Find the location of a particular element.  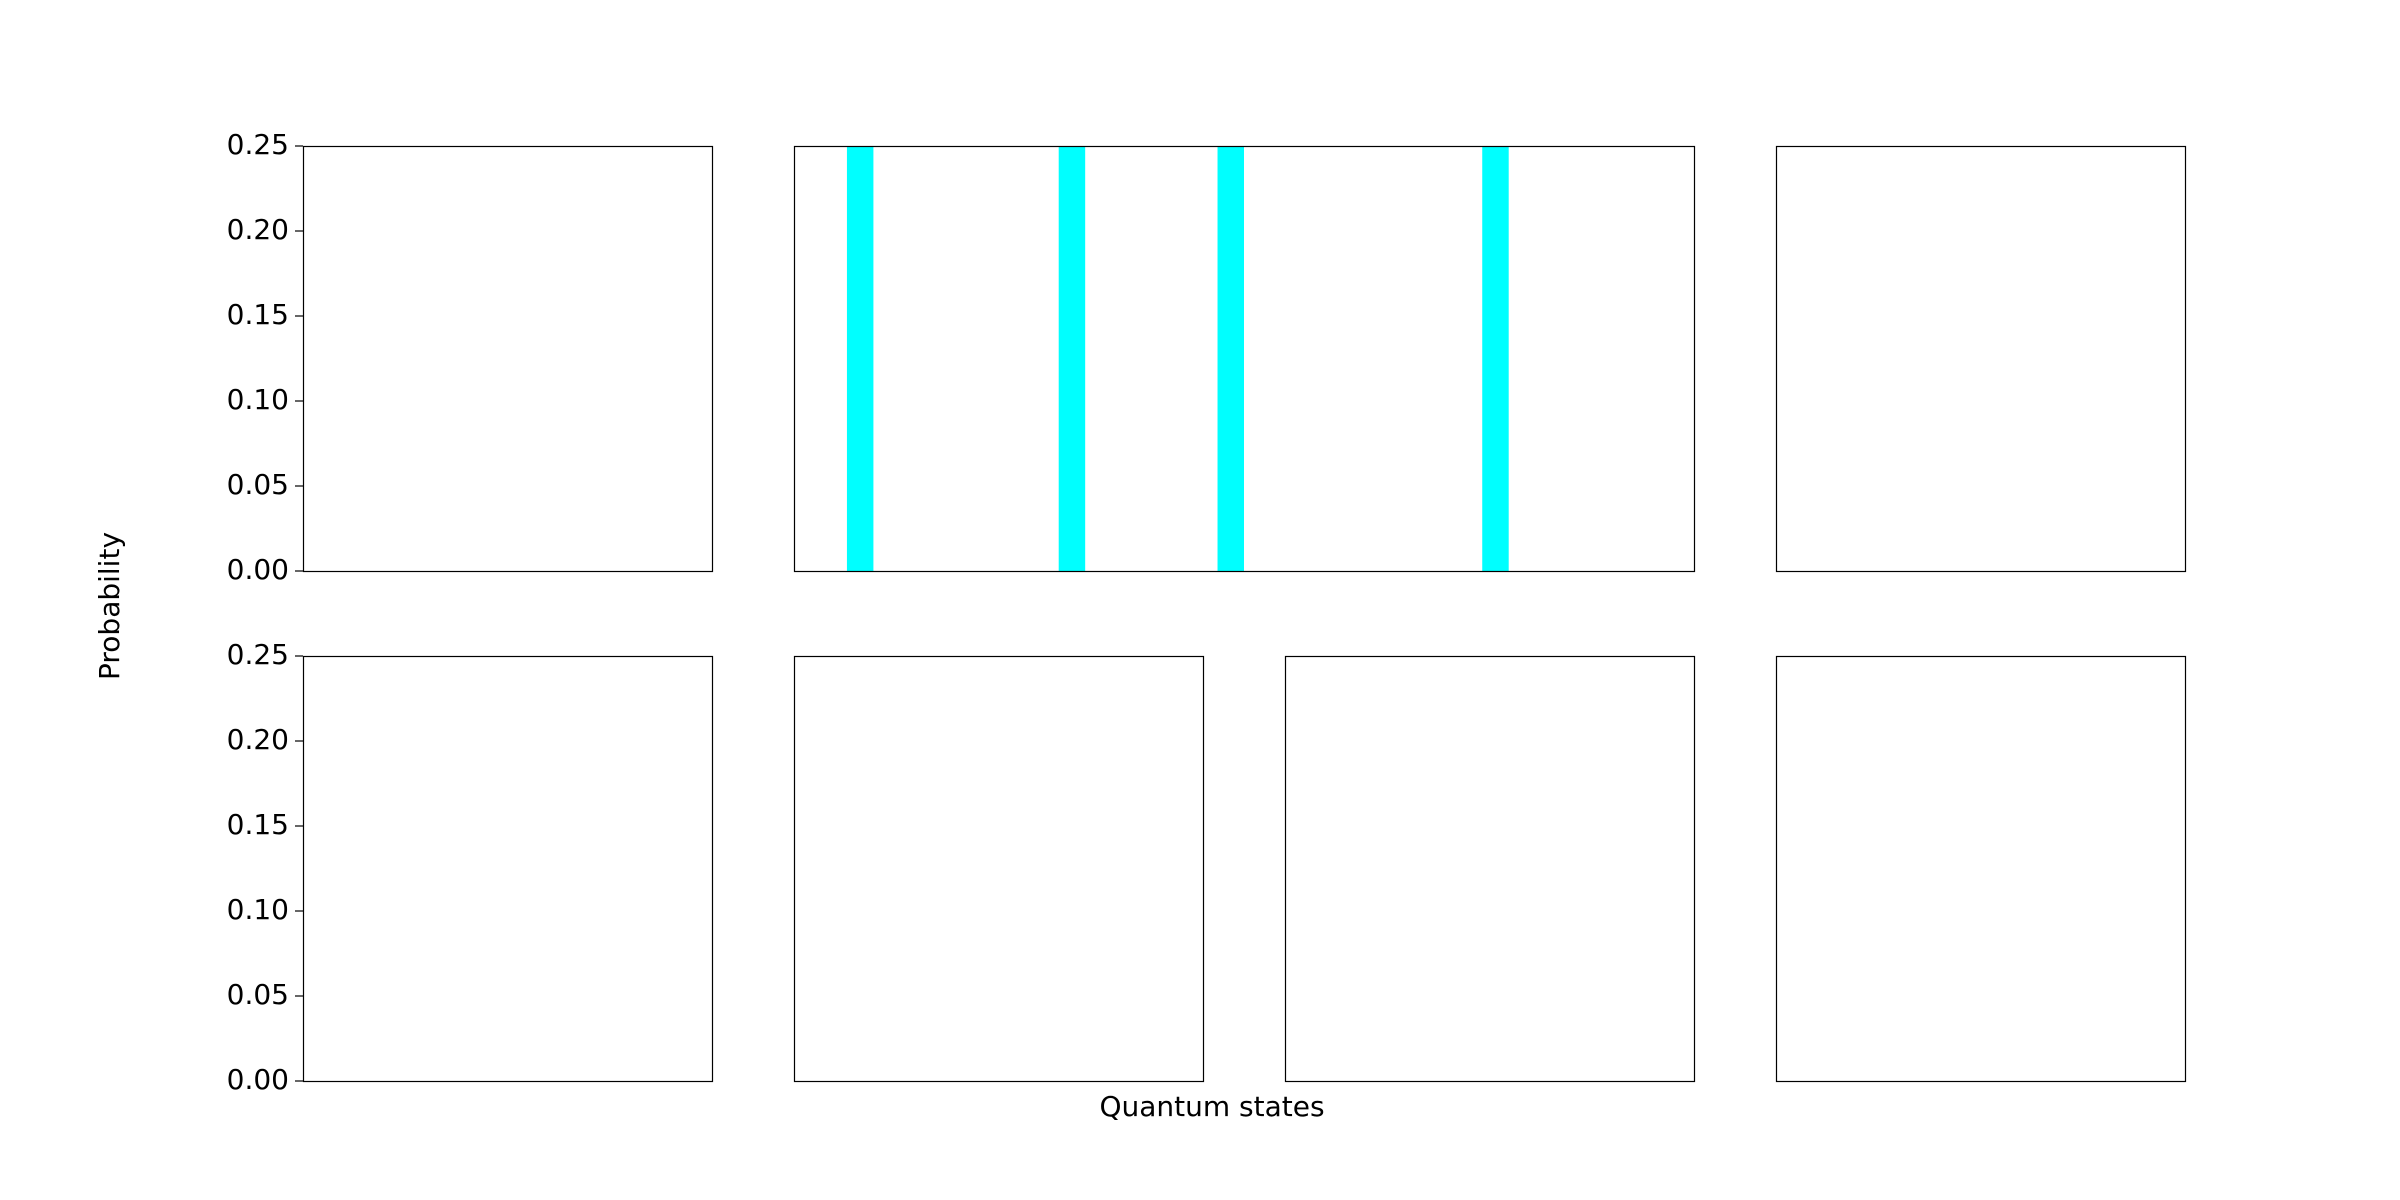

y-axis-label: Probability is located at coordinates (109, 606).